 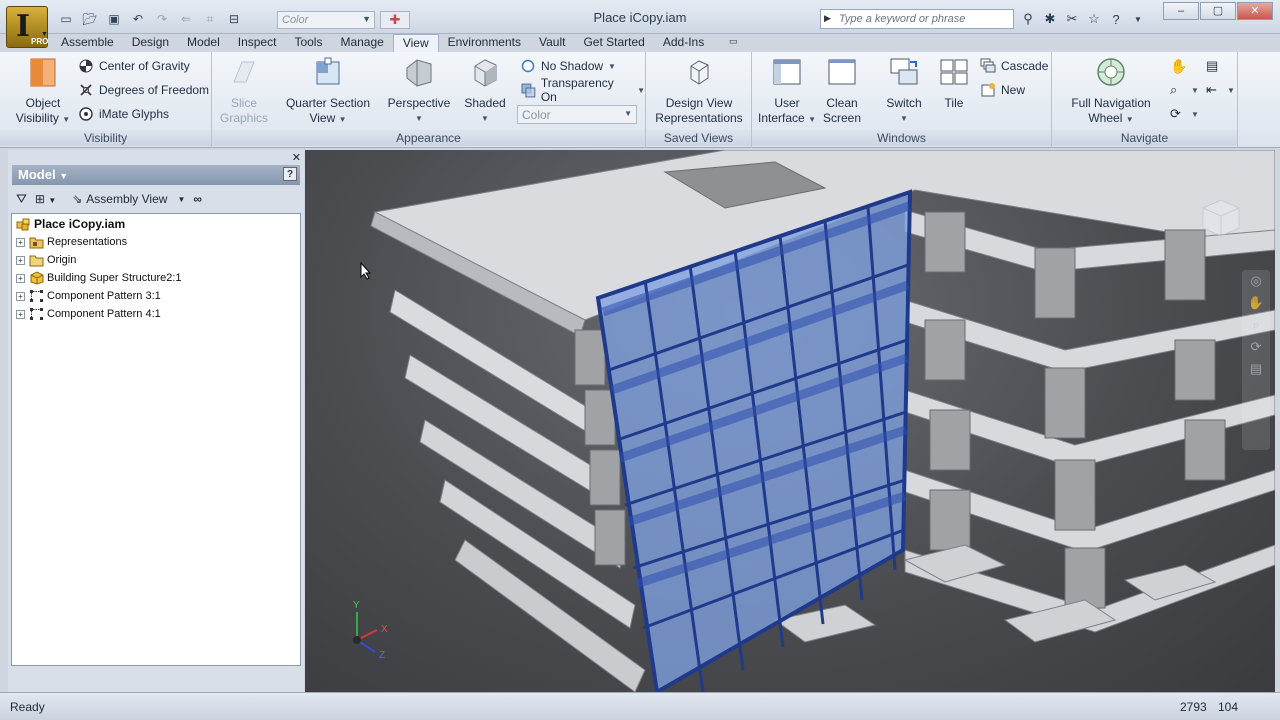 I want to click on tree-item-origin: + Origin, so click(x=156, y=260).